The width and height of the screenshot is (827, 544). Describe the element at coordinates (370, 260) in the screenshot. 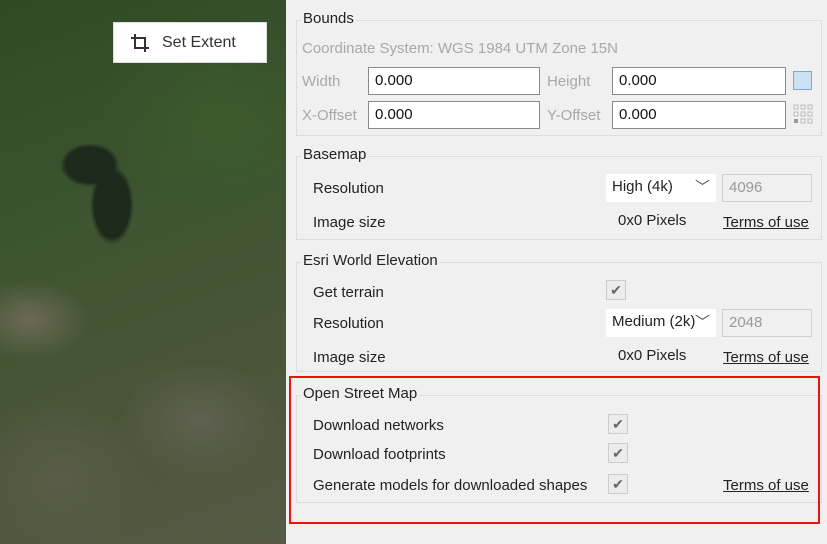

I see `elevation-title: Esri World Elevation` at that location.